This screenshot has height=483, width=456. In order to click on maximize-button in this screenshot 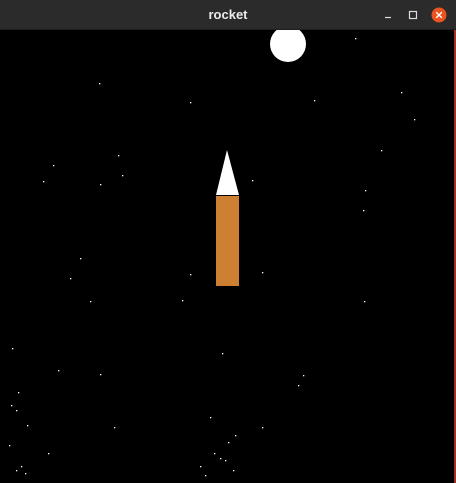, I will do `click(413, 15)`.